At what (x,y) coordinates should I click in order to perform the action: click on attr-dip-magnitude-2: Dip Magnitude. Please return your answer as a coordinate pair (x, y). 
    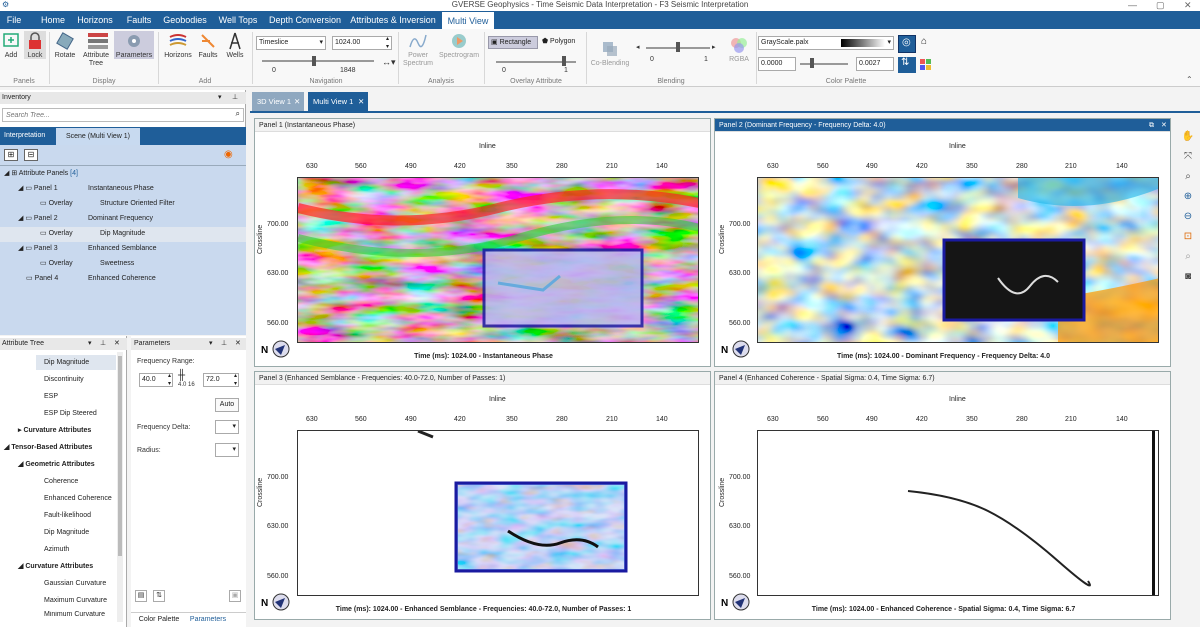
    Looking at the image, I should click on (66, 533).